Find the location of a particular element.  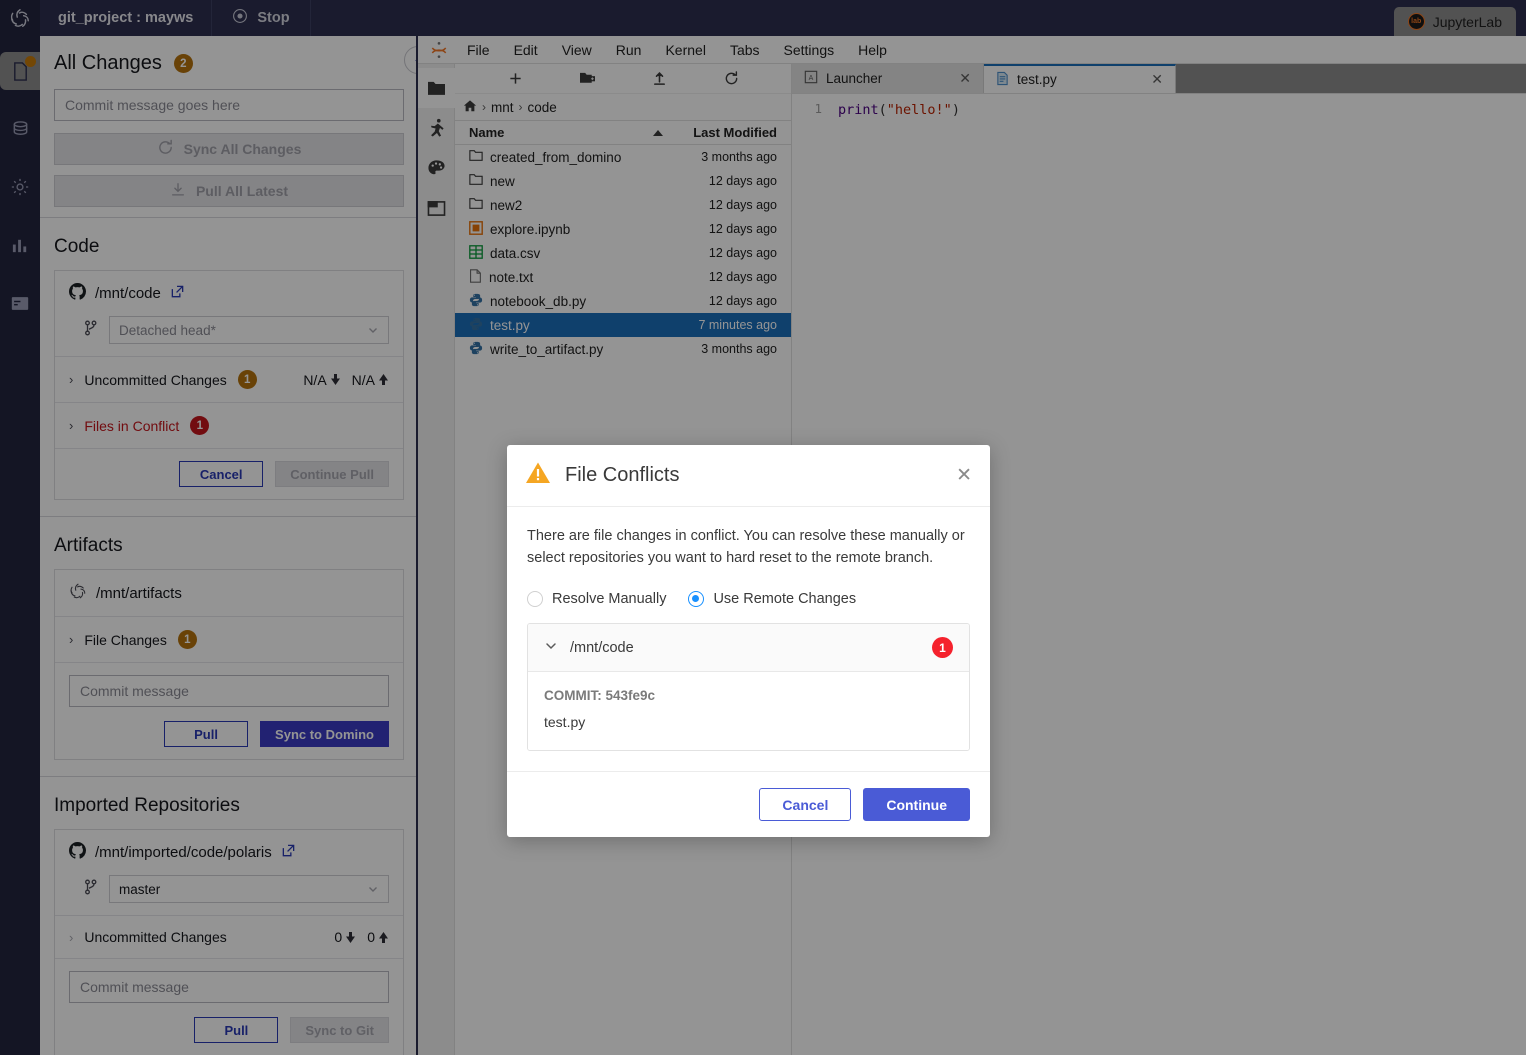

dialog-header: File Conflicts ✕ is located at coordinates (748, 476).